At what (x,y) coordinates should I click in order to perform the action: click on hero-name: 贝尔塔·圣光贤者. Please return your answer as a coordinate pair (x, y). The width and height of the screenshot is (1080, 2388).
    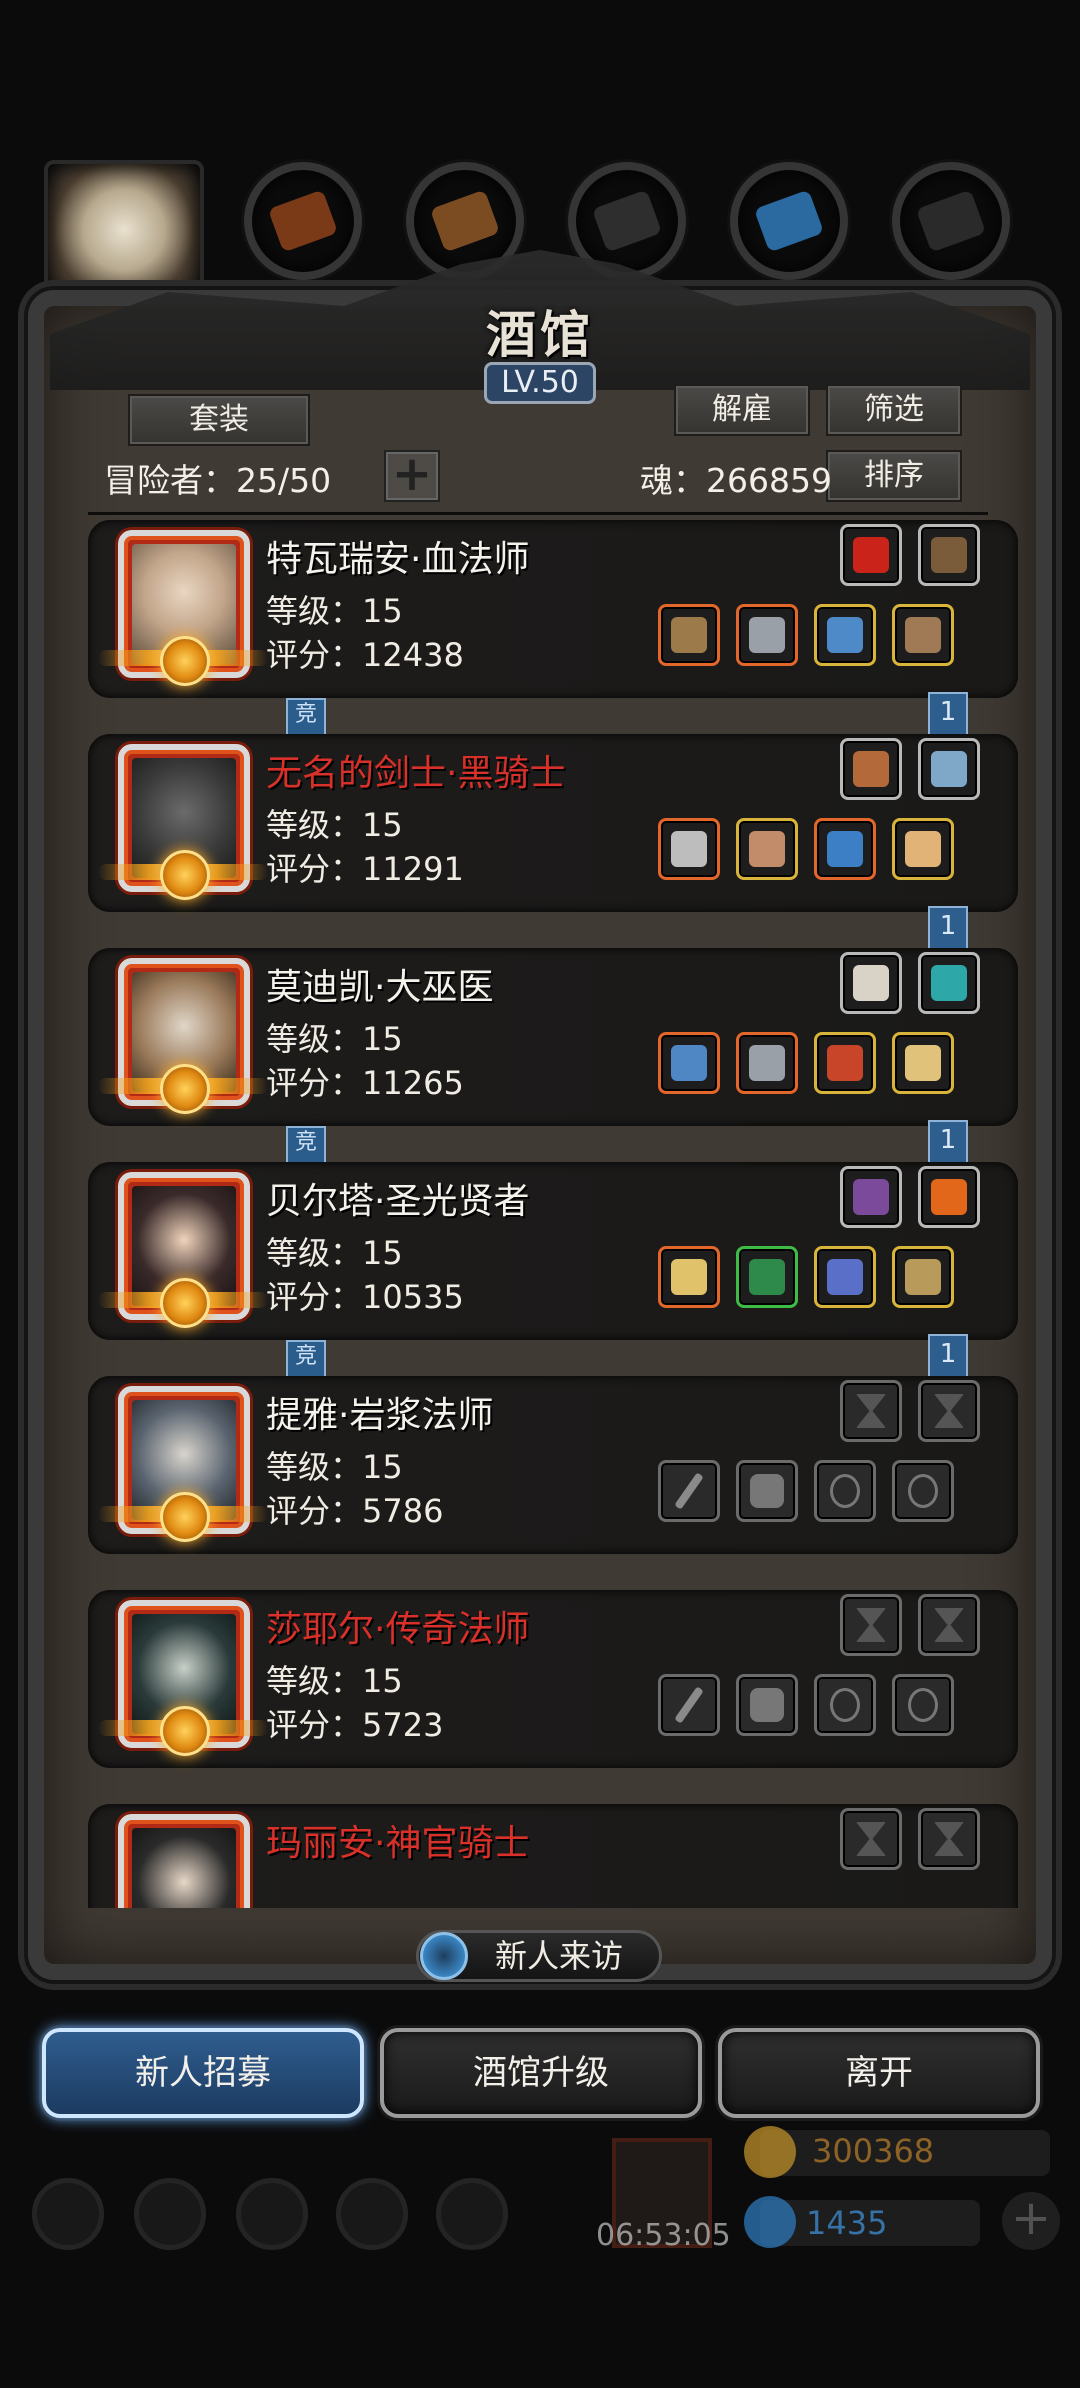
    Looking at the image, I should click on (398, 1201).